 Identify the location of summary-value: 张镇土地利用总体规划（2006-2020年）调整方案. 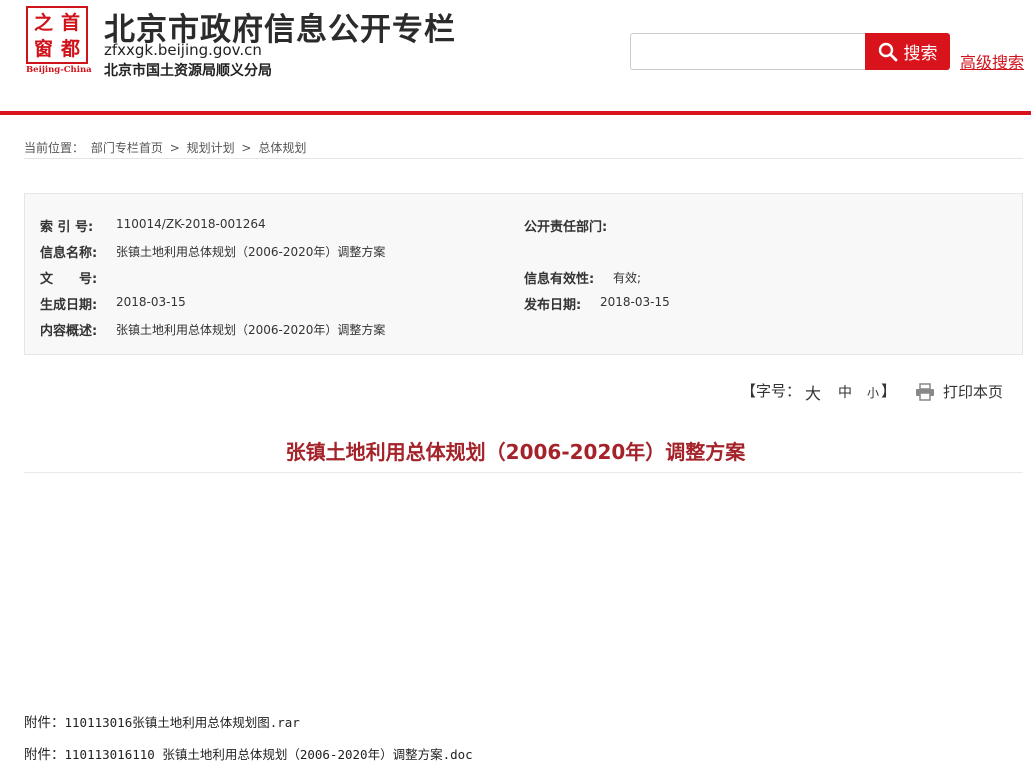
(251, 330).